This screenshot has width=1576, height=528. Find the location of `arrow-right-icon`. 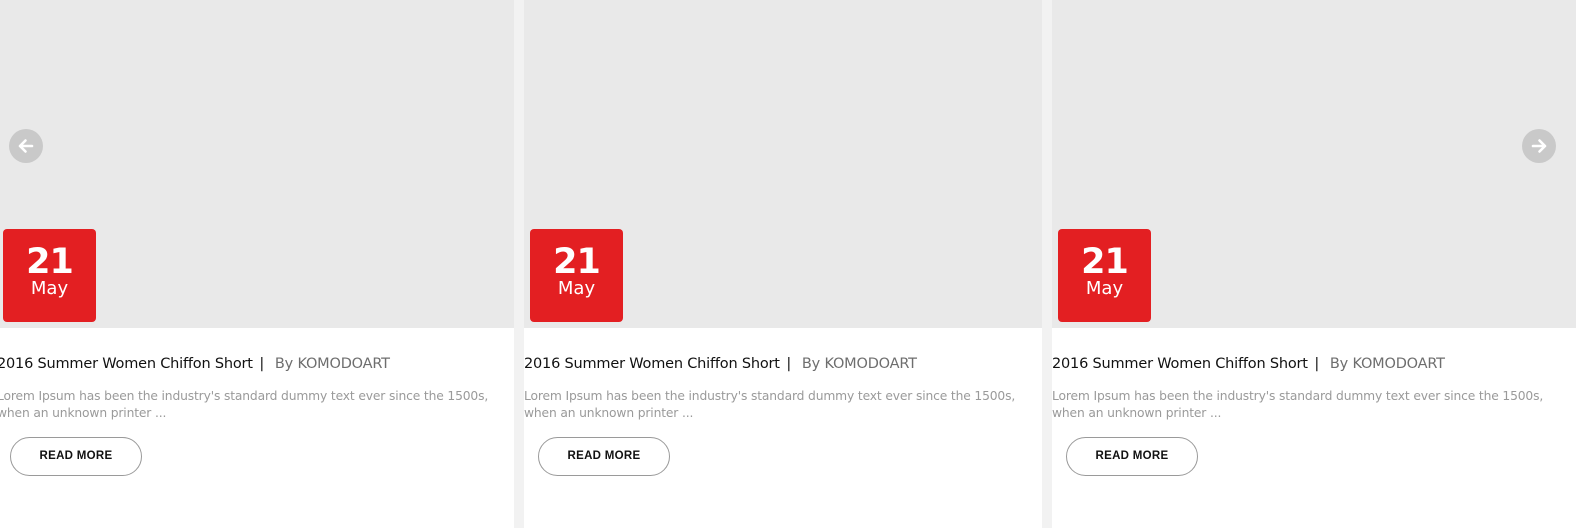

arrow-right-icon is located at coordinates (1539, 146).